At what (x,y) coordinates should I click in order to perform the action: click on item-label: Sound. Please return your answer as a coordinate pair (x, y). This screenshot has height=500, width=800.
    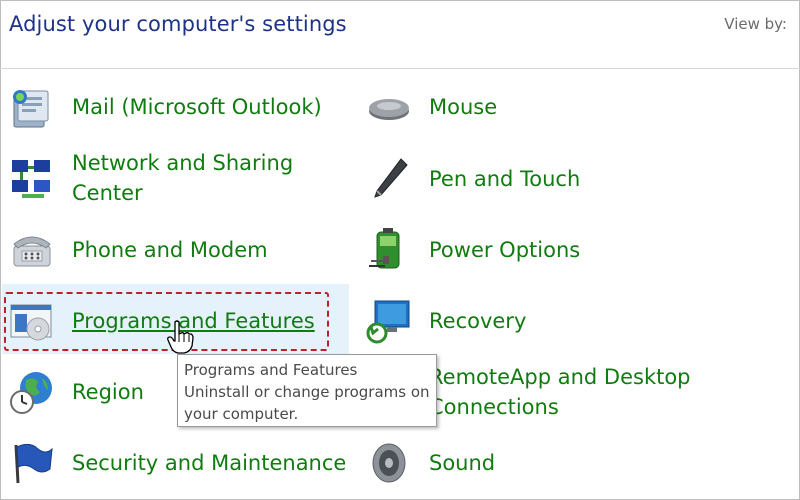
    Looking at the image, I should click on (462, 463).